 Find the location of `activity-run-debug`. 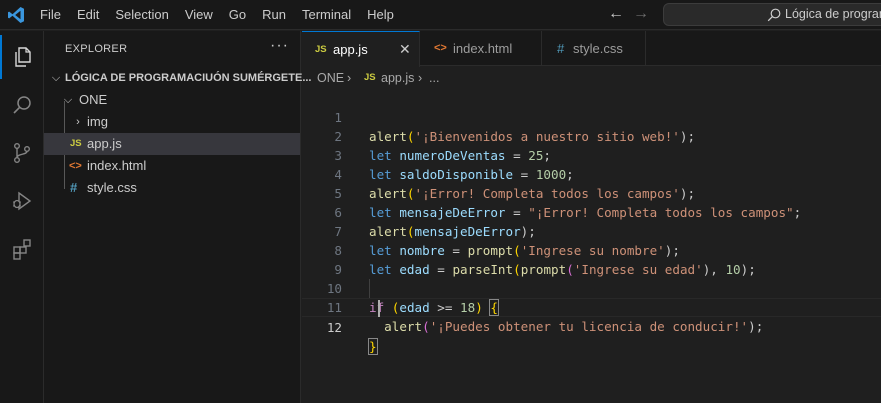

activity-run-debug is located at coordinates (22, 201).